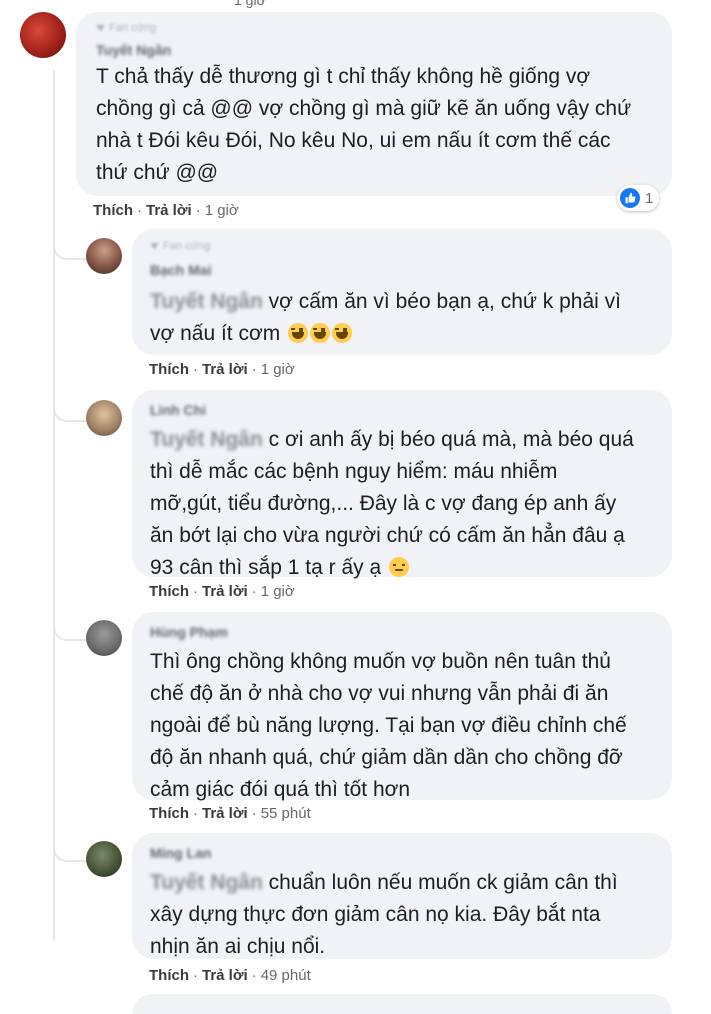  I want to click on comment-actions: Thích · Trả lời · 55 phút, so click(230, 813).